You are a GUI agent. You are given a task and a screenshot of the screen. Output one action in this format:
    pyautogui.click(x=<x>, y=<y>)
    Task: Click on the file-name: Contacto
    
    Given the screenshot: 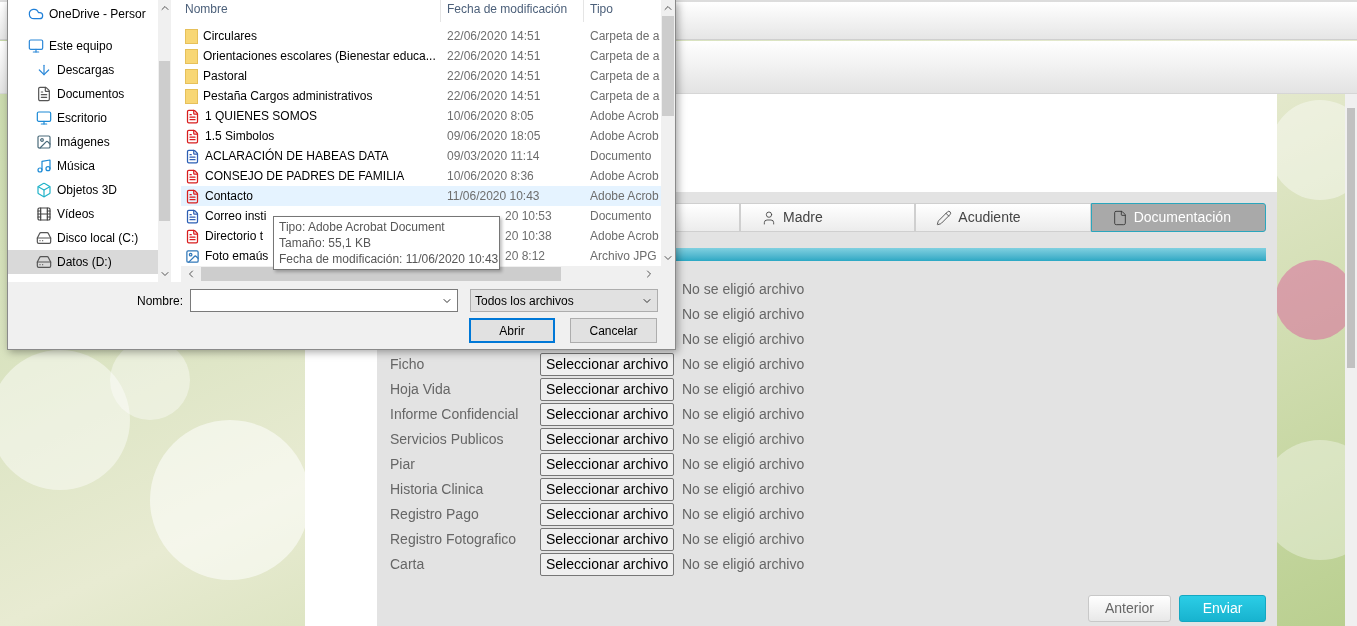 What is the action you would take?
    pyautogui.click(x=229, y=196)
    